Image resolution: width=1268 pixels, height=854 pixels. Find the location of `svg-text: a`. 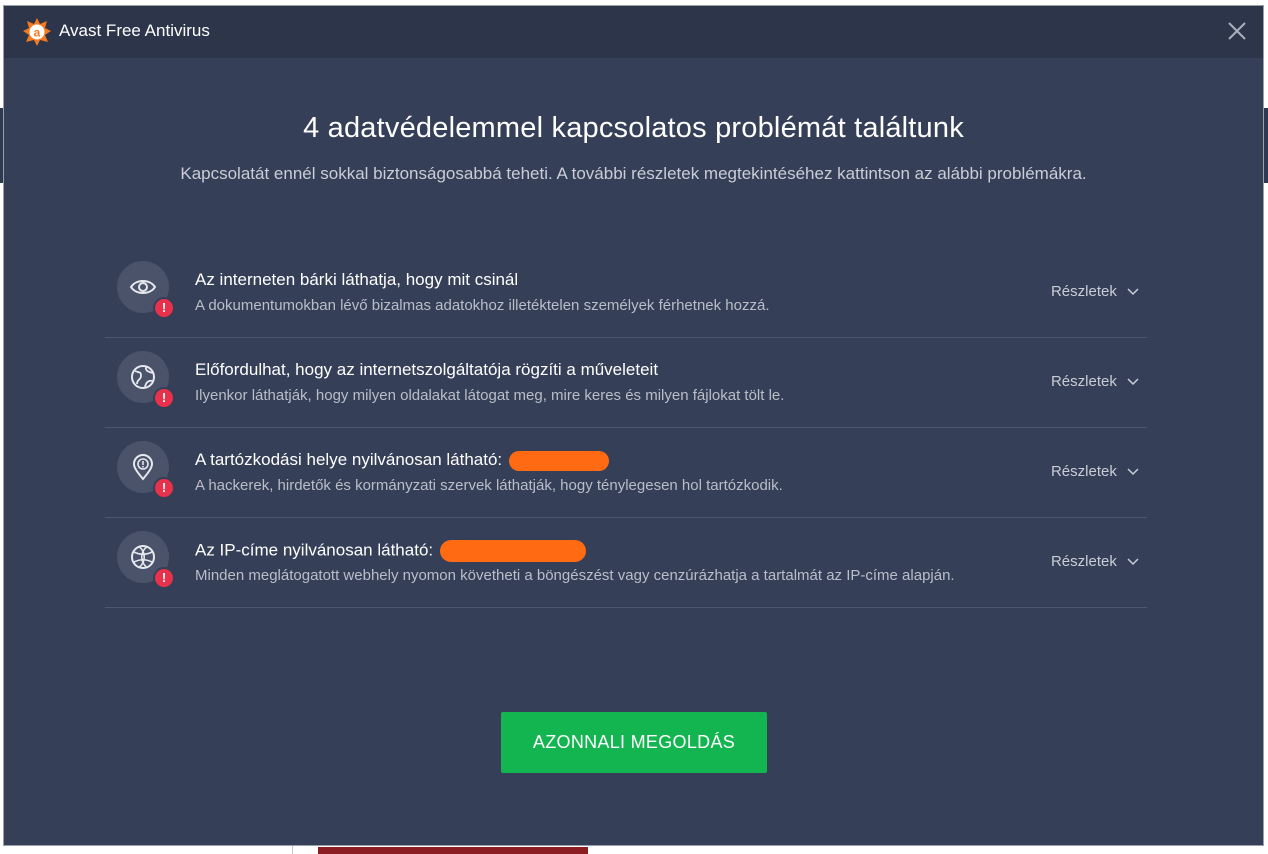

svg-text: a is located at coordinates (37, 33).